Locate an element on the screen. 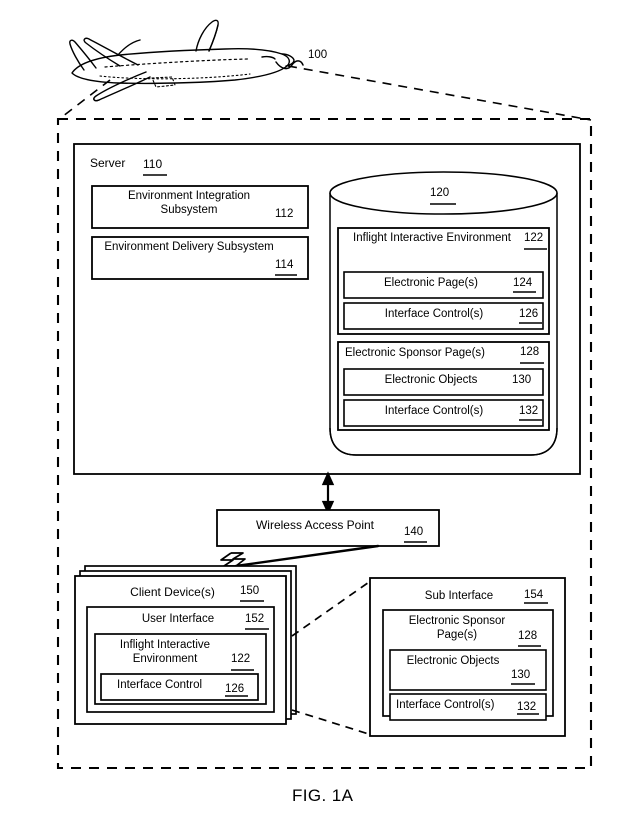 This screenshot has width=637, height=825. sub-sponsor-pages-label: Electronic Sponsor Page(s) is located at coordinates (457, 628).